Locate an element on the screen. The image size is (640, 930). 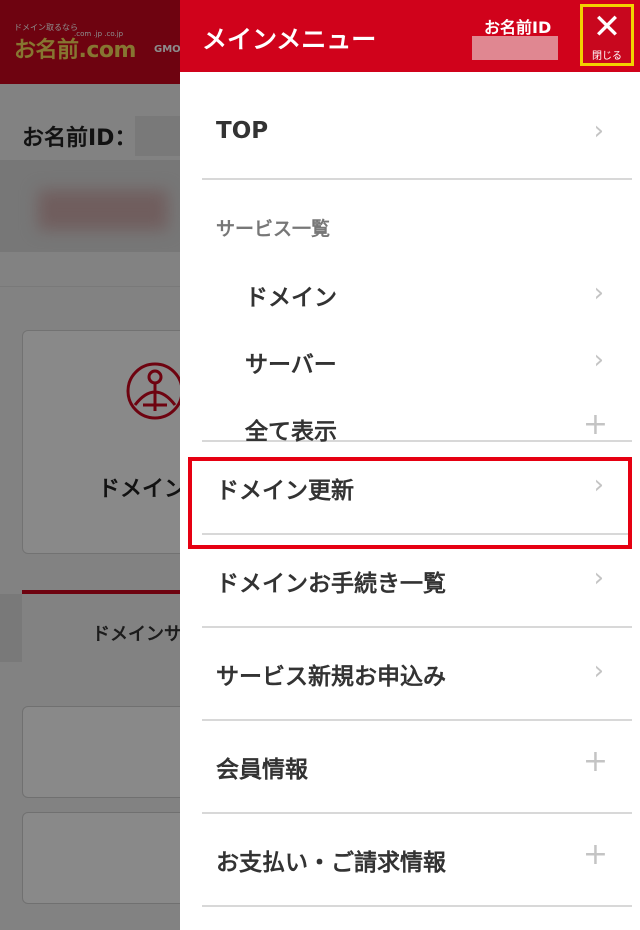
menu-item-label: ドメイン更新 is located at coordinates (285, 491).